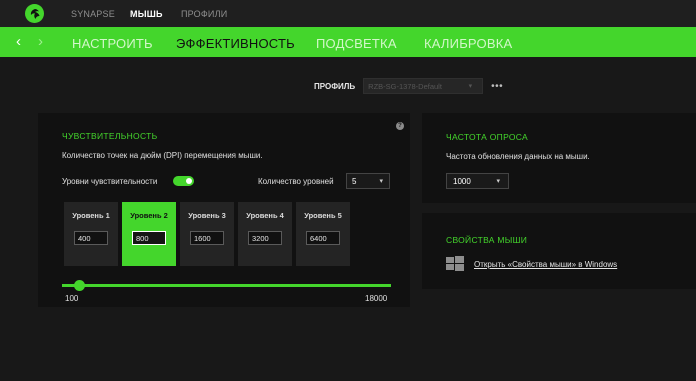  What do you see at coordinates (462, 181) in the screenshot?
I see `polling-rate-value: 1000` at bounding box center [462, 181].